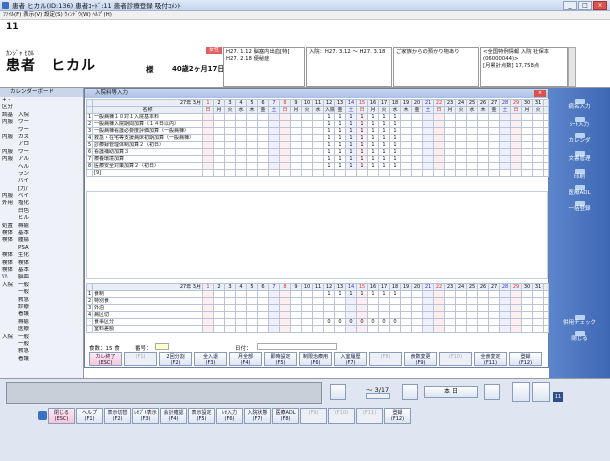 This screenshot has height=461, width=610. What do you see at coordinates (317, 152) in the screenshot?
I see `table-row: 6 看護補助加算３ 1 1 1 1 1 1 1` at bounding box center [317, 152].